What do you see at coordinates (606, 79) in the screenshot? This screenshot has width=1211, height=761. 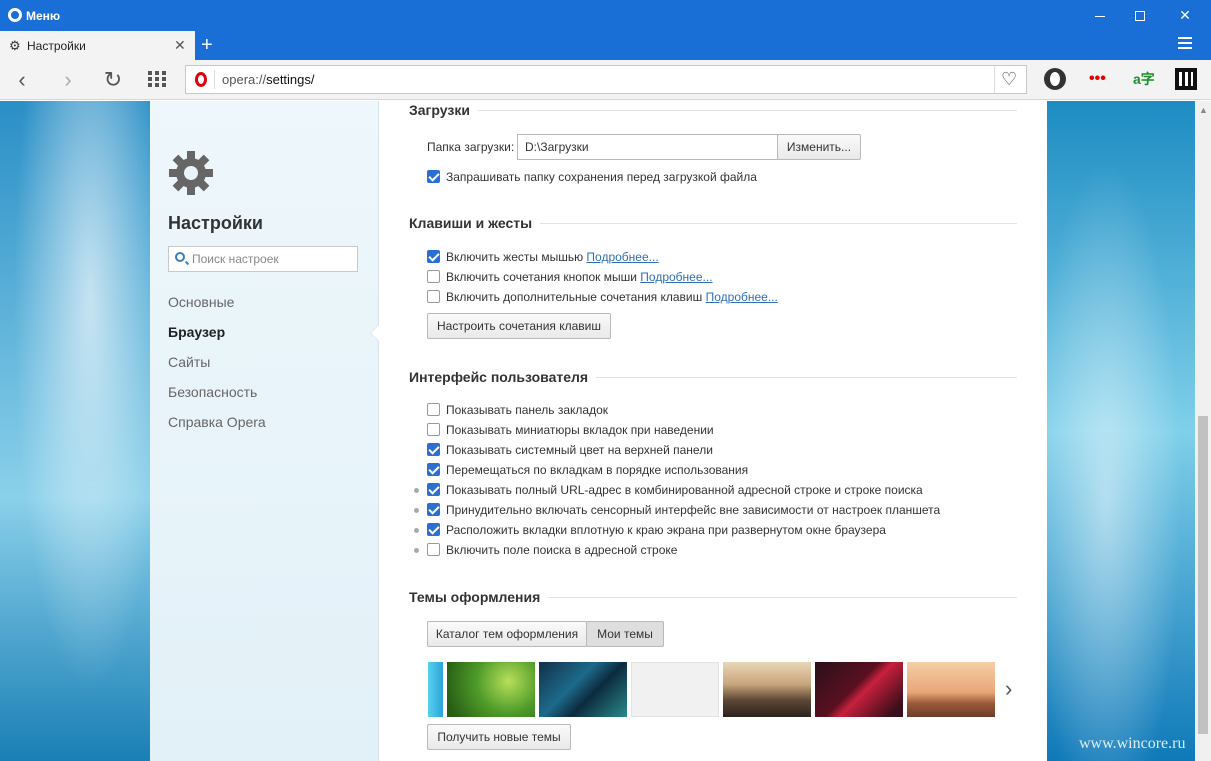 I see `address-bar: opera://settings/ ♡` at bounding box center [606, 79].